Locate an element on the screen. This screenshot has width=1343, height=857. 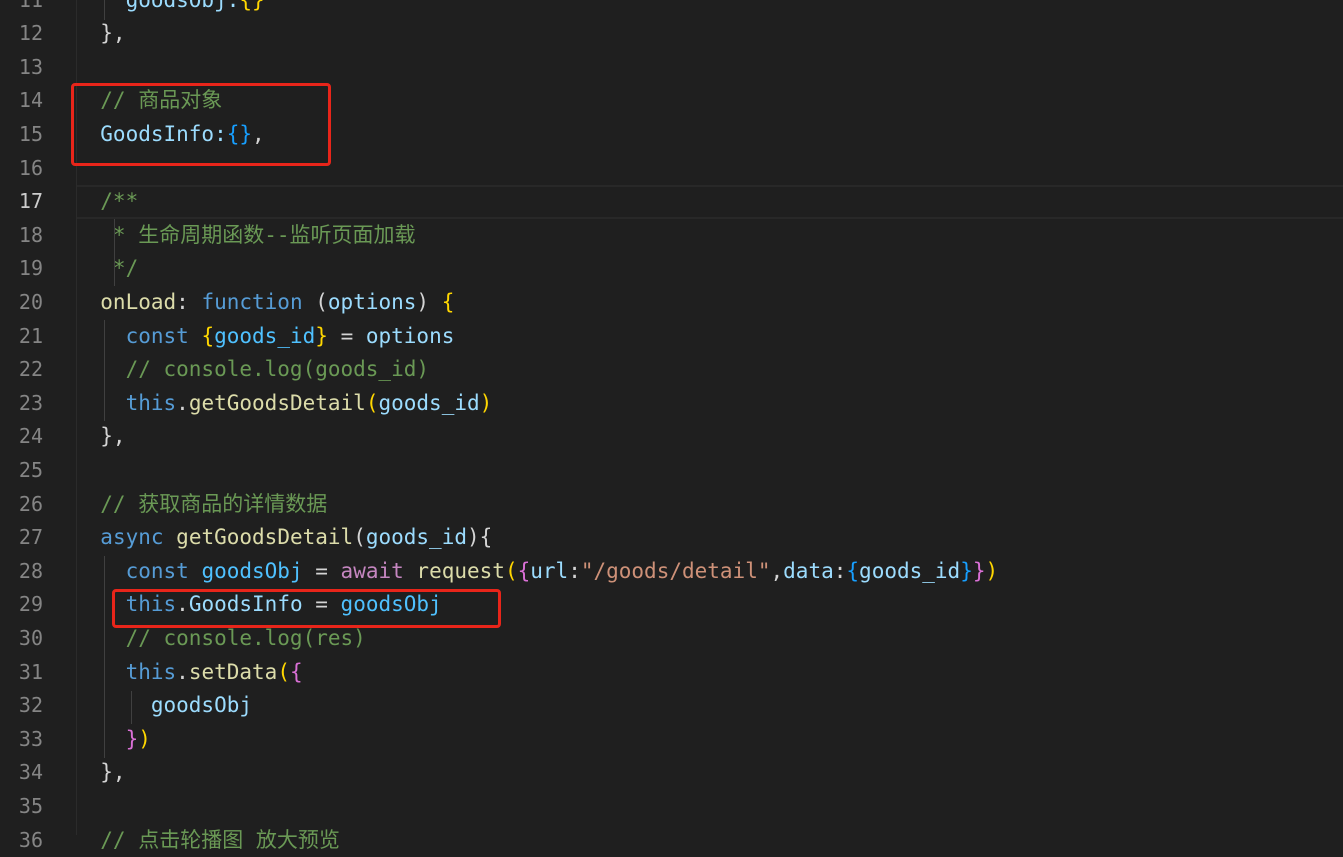
code-token: this is located at coordinates (151, 403).